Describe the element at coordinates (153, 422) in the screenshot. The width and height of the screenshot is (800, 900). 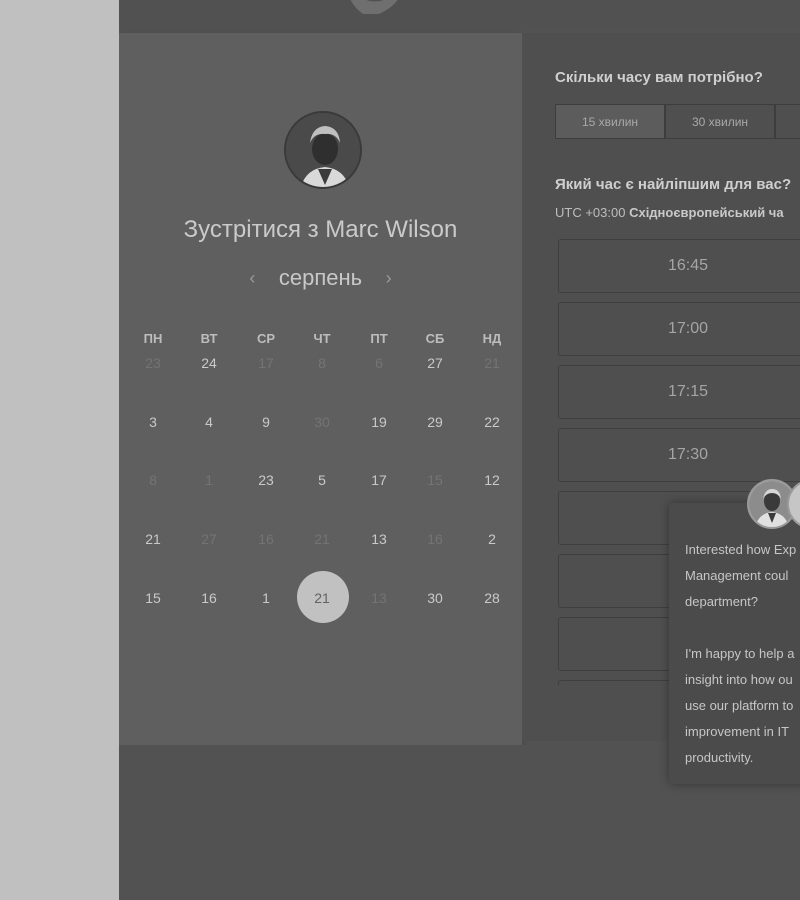
I see `calendar-day: 3` at that location.